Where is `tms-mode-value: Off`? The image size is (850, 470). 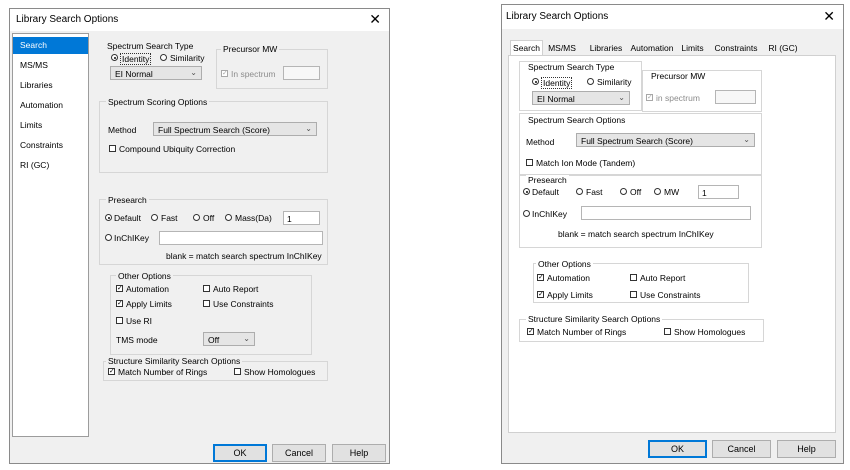 tms-mode-value: Off is located at coordinates (214, 340).